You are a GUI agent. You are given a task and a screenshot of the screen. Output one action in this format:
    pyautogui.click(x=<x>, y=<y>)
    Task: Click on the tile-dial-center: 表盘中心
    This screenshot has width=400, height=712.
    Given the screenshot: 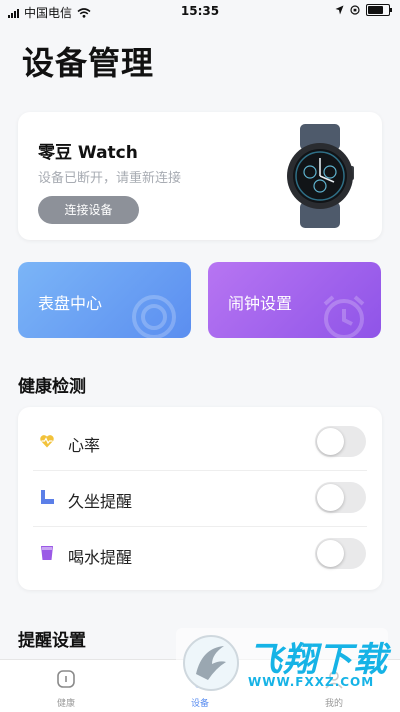 What is the action you would take?
    pyautogui.click(x=104, y=300)
    